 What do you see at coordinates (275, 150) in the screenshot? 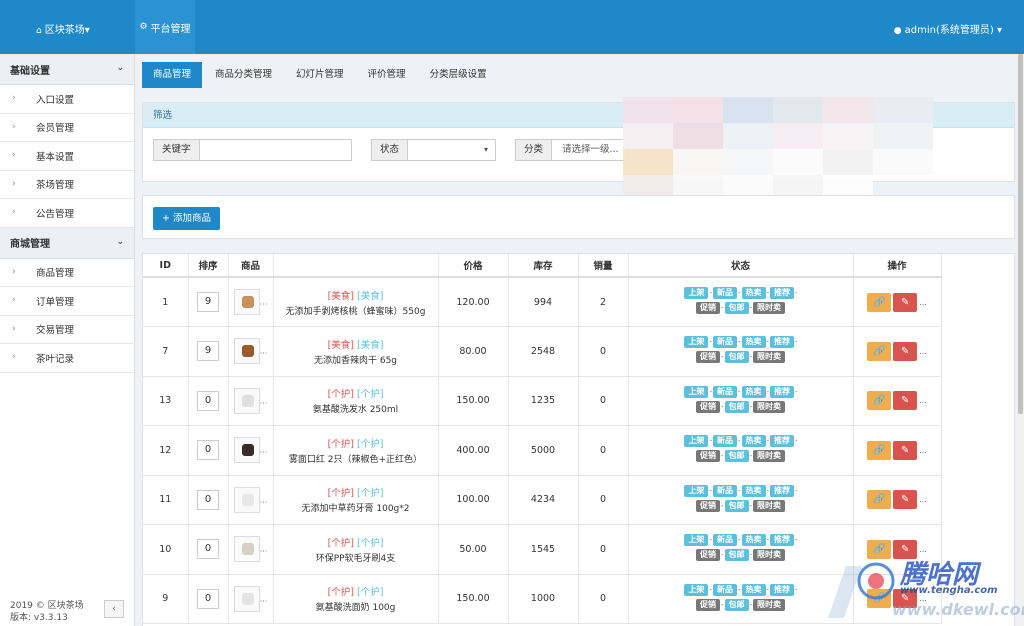
I see `keyword-input` at bounding box center [275, 150].